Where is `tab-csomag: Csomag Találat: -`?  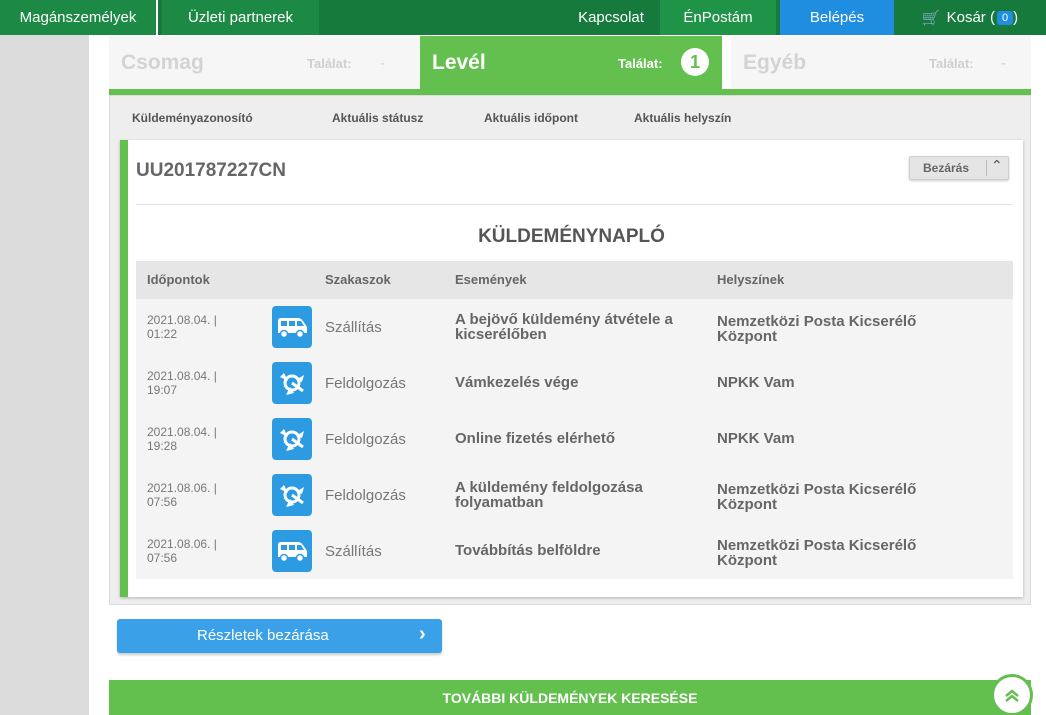 tab-csomag: Csomag Találat: - is located at coordinates (264, 63).